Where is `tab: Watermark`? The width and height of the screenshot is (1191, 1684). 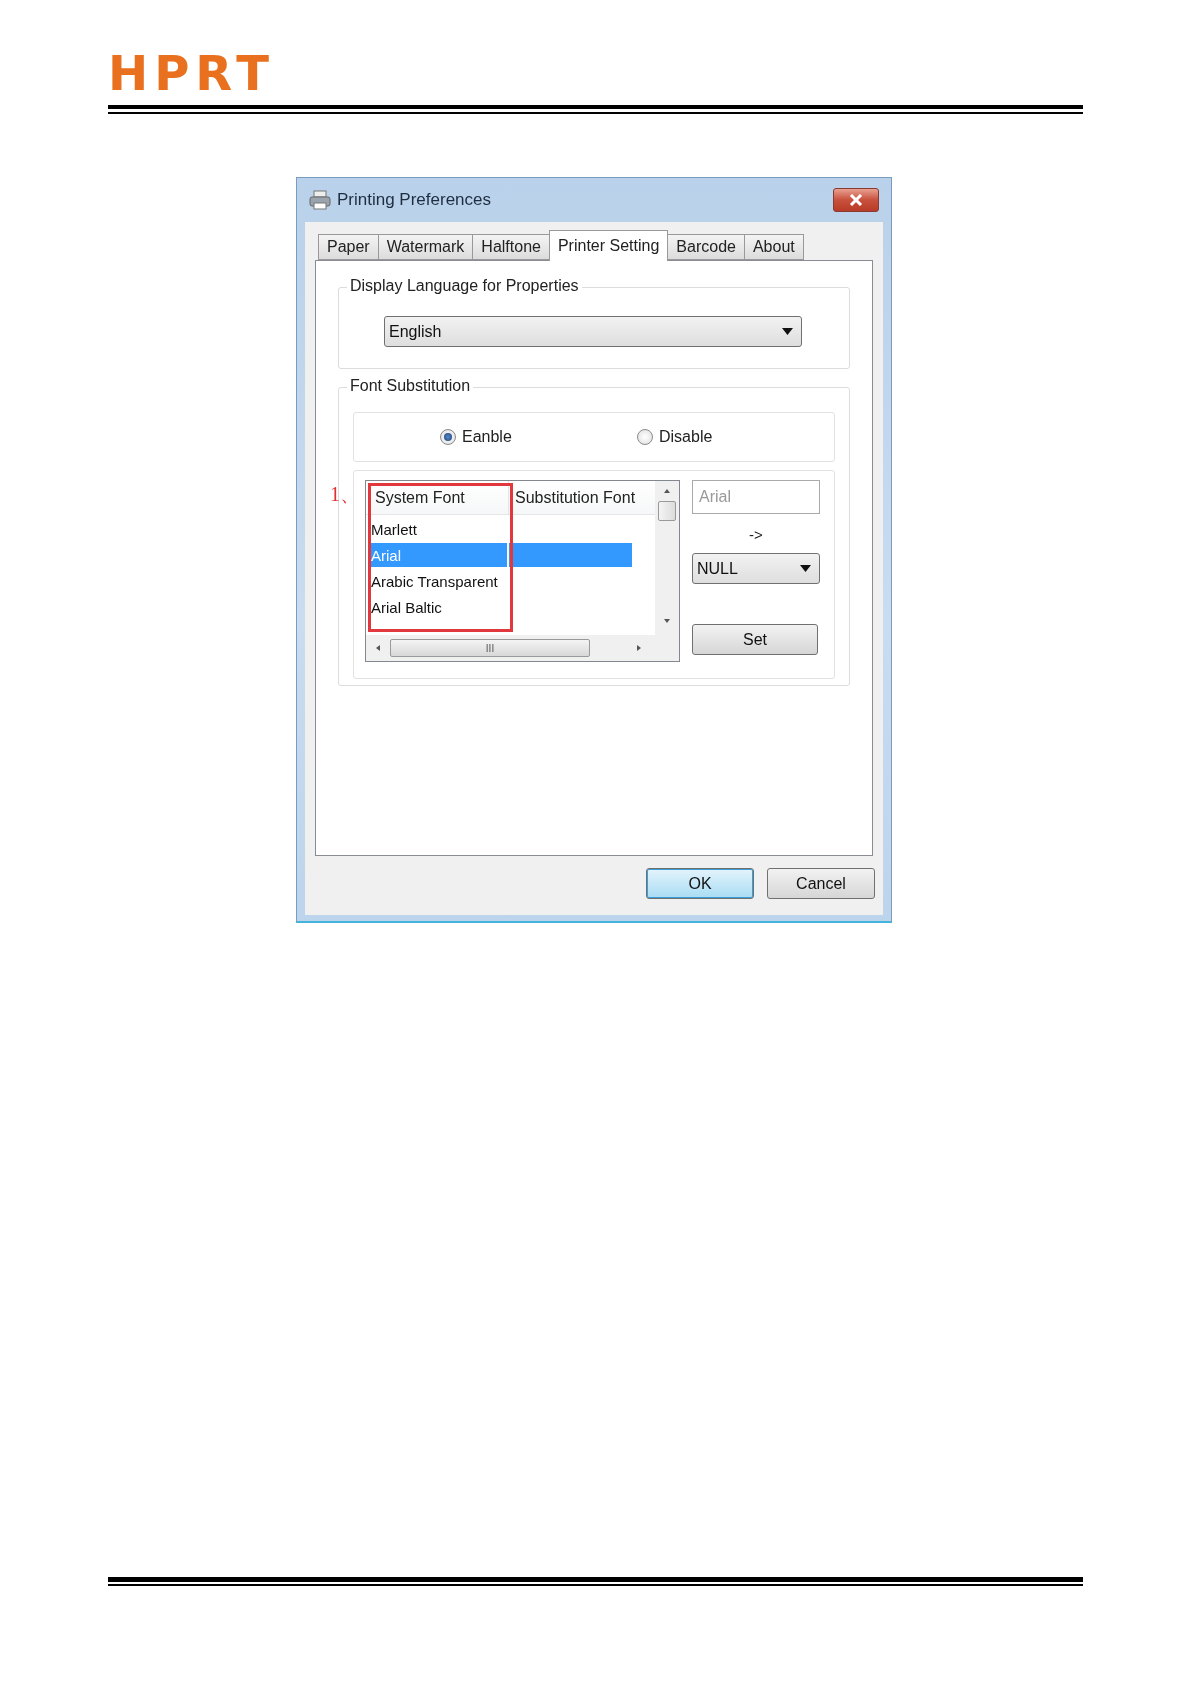
tab: Watermark is located at coordinates (425, 247).